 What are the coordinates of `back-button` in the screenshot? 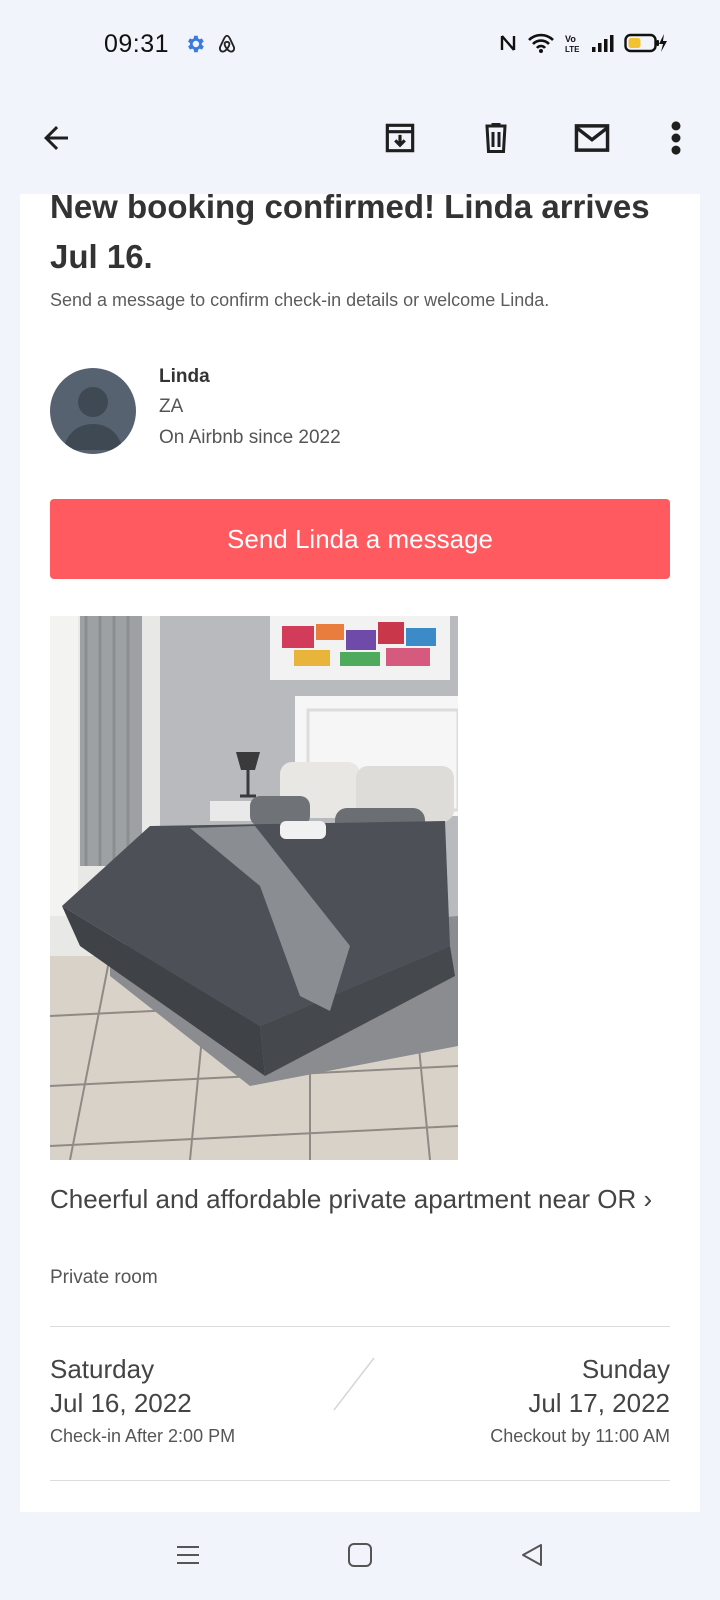 It's located at (56, 140).